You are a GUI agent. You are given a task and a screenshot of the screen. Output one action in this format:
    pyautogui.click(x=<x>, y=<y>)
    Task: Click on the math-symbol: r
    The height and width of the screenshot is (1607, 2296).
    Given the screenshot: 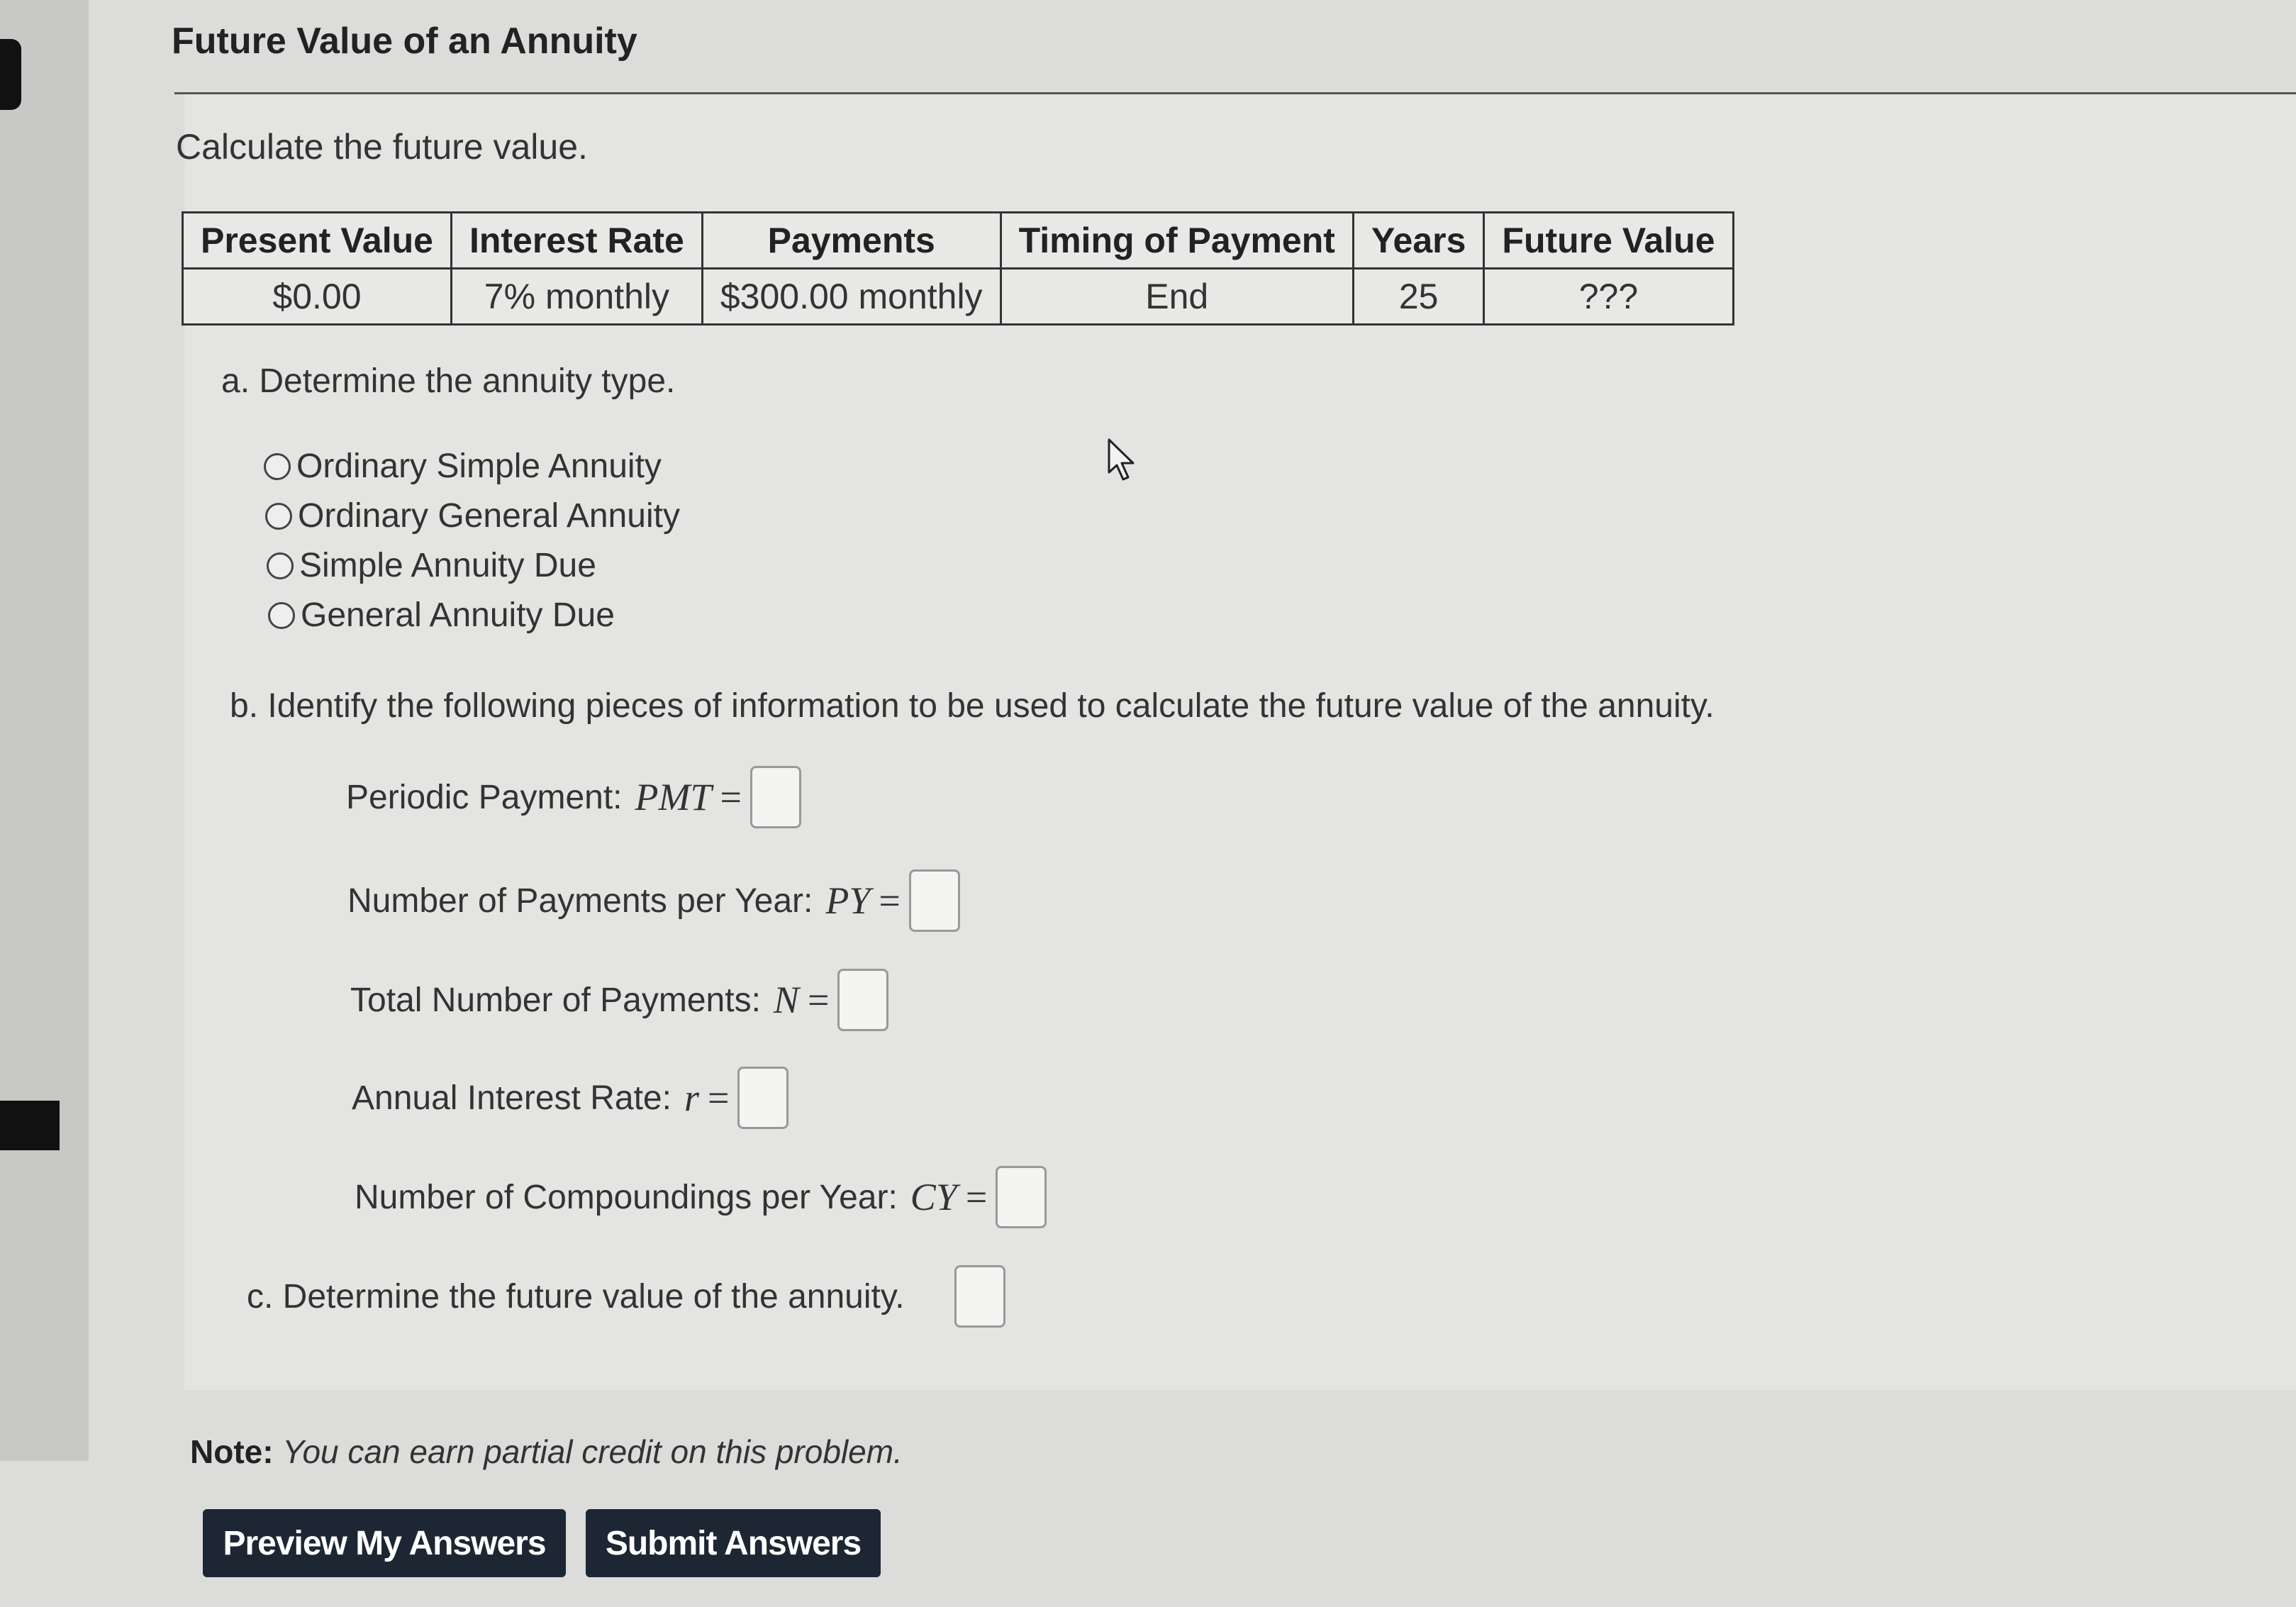 What is the action you would take?
    pyautogui.click(x=691, y=1098)
    